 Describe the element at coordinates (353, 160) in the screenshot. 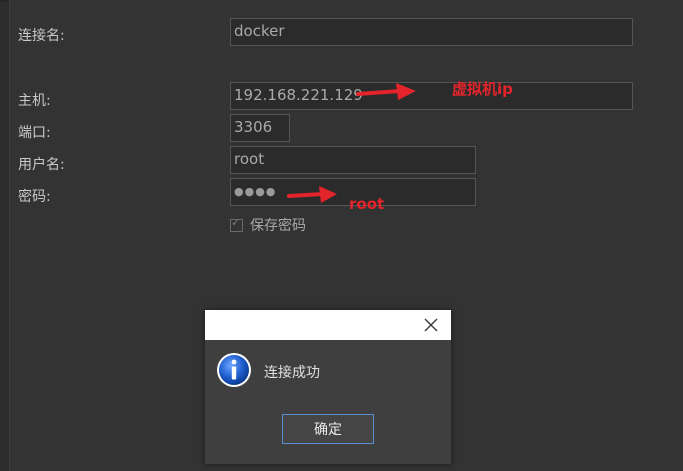

I see `username-field: root` at that location.